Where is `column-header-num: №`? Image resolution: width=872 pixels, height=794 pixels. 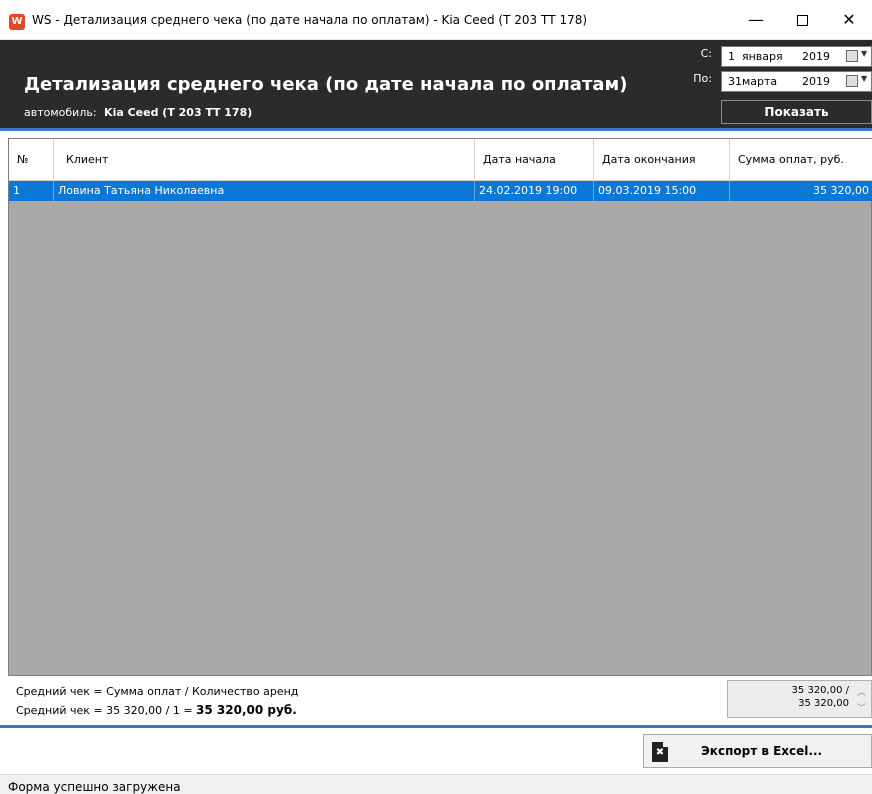
column-header-num: № is located at coordinates (31, 160).